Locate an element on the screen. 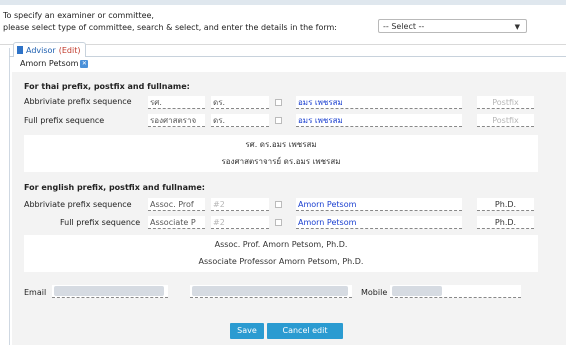  email-value-redacted is located at coordinates (109, 291).